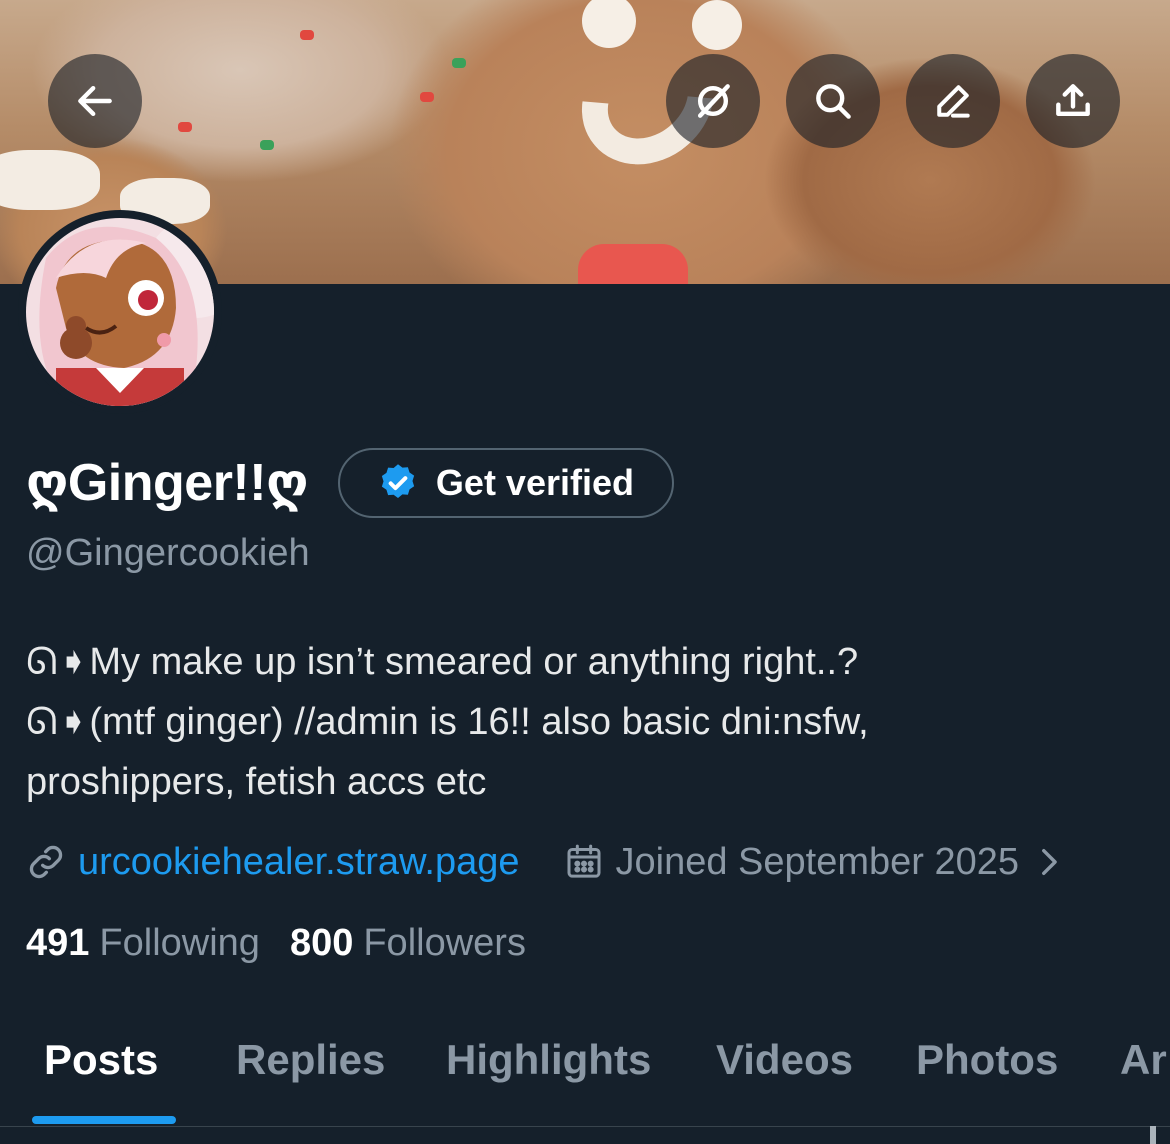  Describe the element at coordinates (310, 1060) in the screenshot. I see `tab-replies: Replies` at that location.